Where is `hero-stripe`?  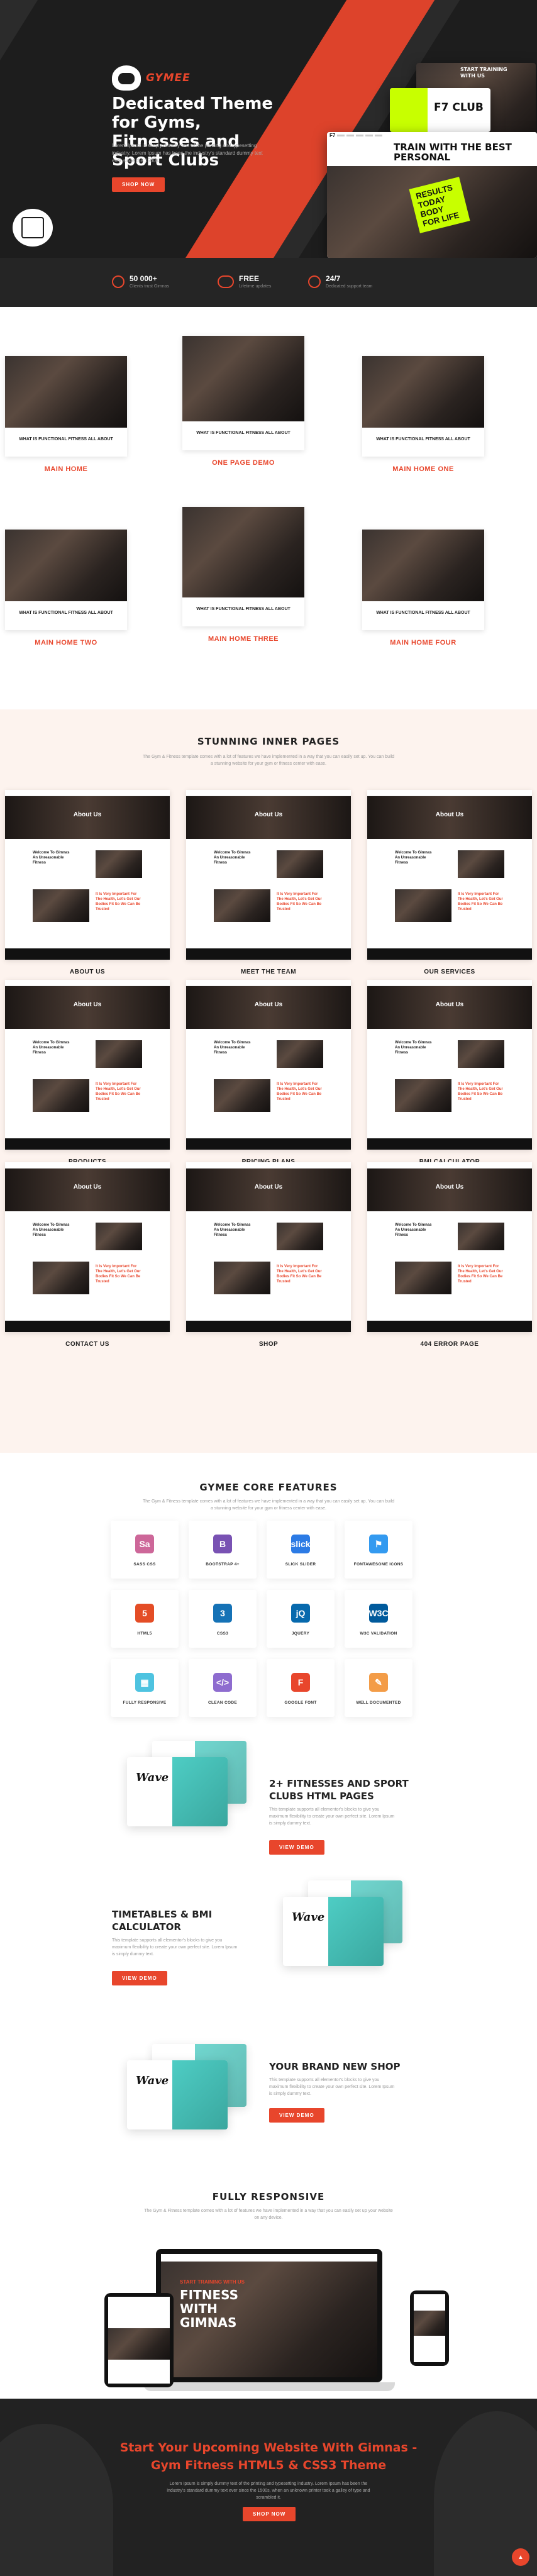
hero-stripe is located at coordinates (23, 56).